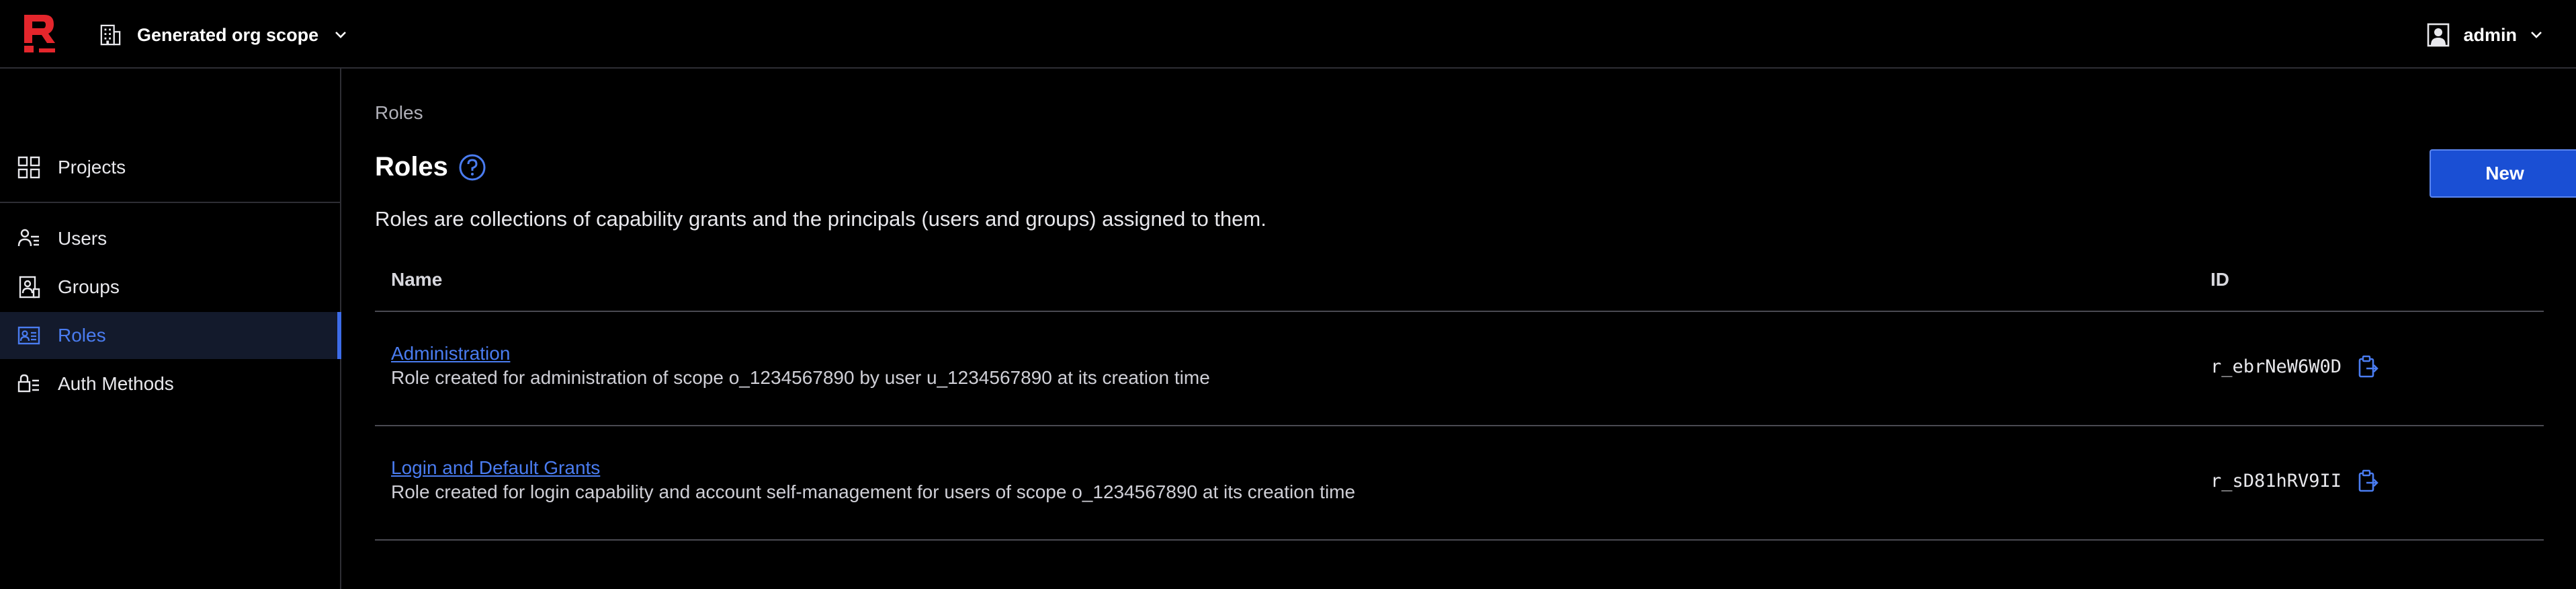 The image size is (2576, 589). What do you see at coordinates (495, 468) in the screenshot?
I see `role-name-link: Login and Default Grants` at bounding box center [495, 468].